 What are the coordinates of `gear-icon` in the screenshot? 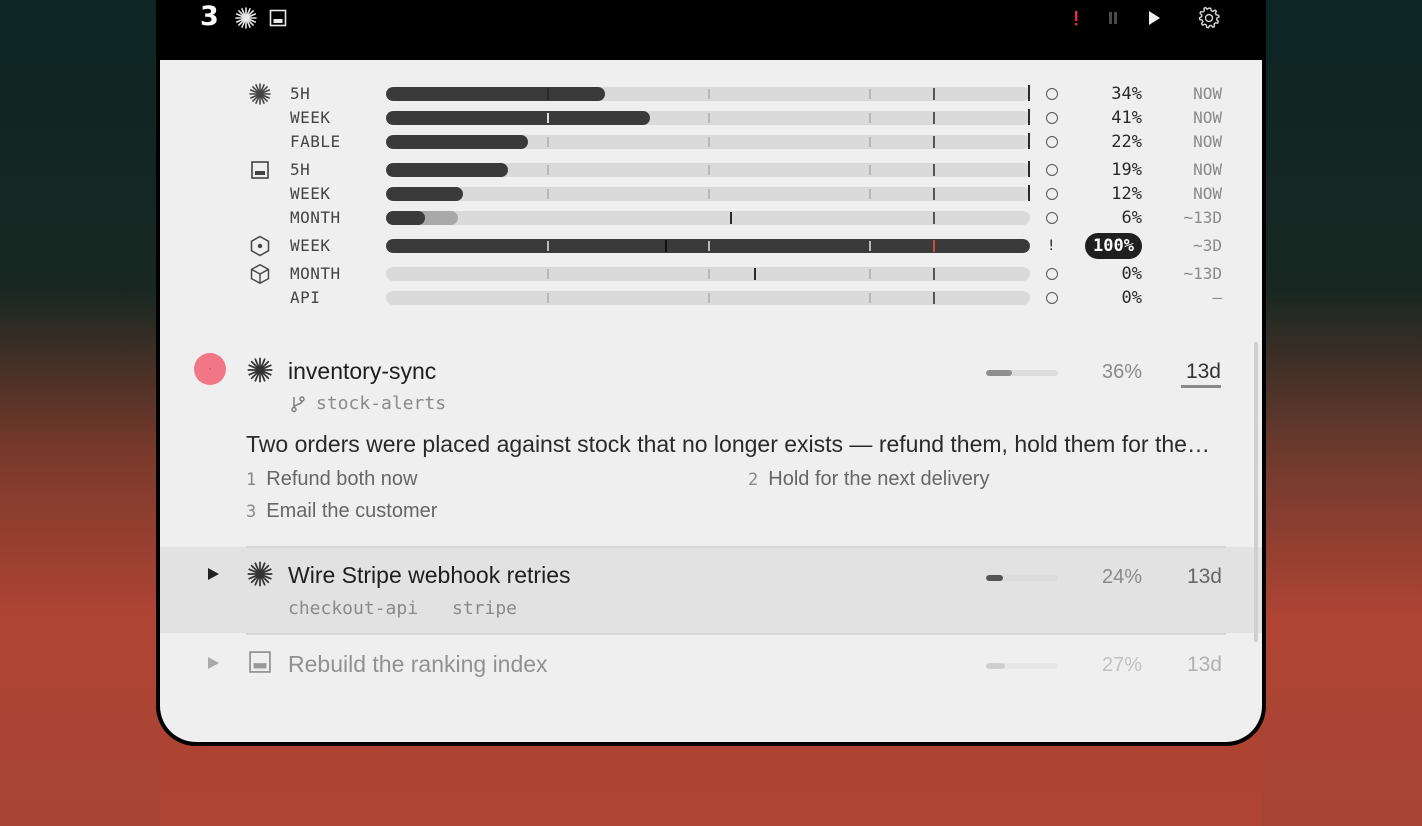 It's located at (1209, 18).